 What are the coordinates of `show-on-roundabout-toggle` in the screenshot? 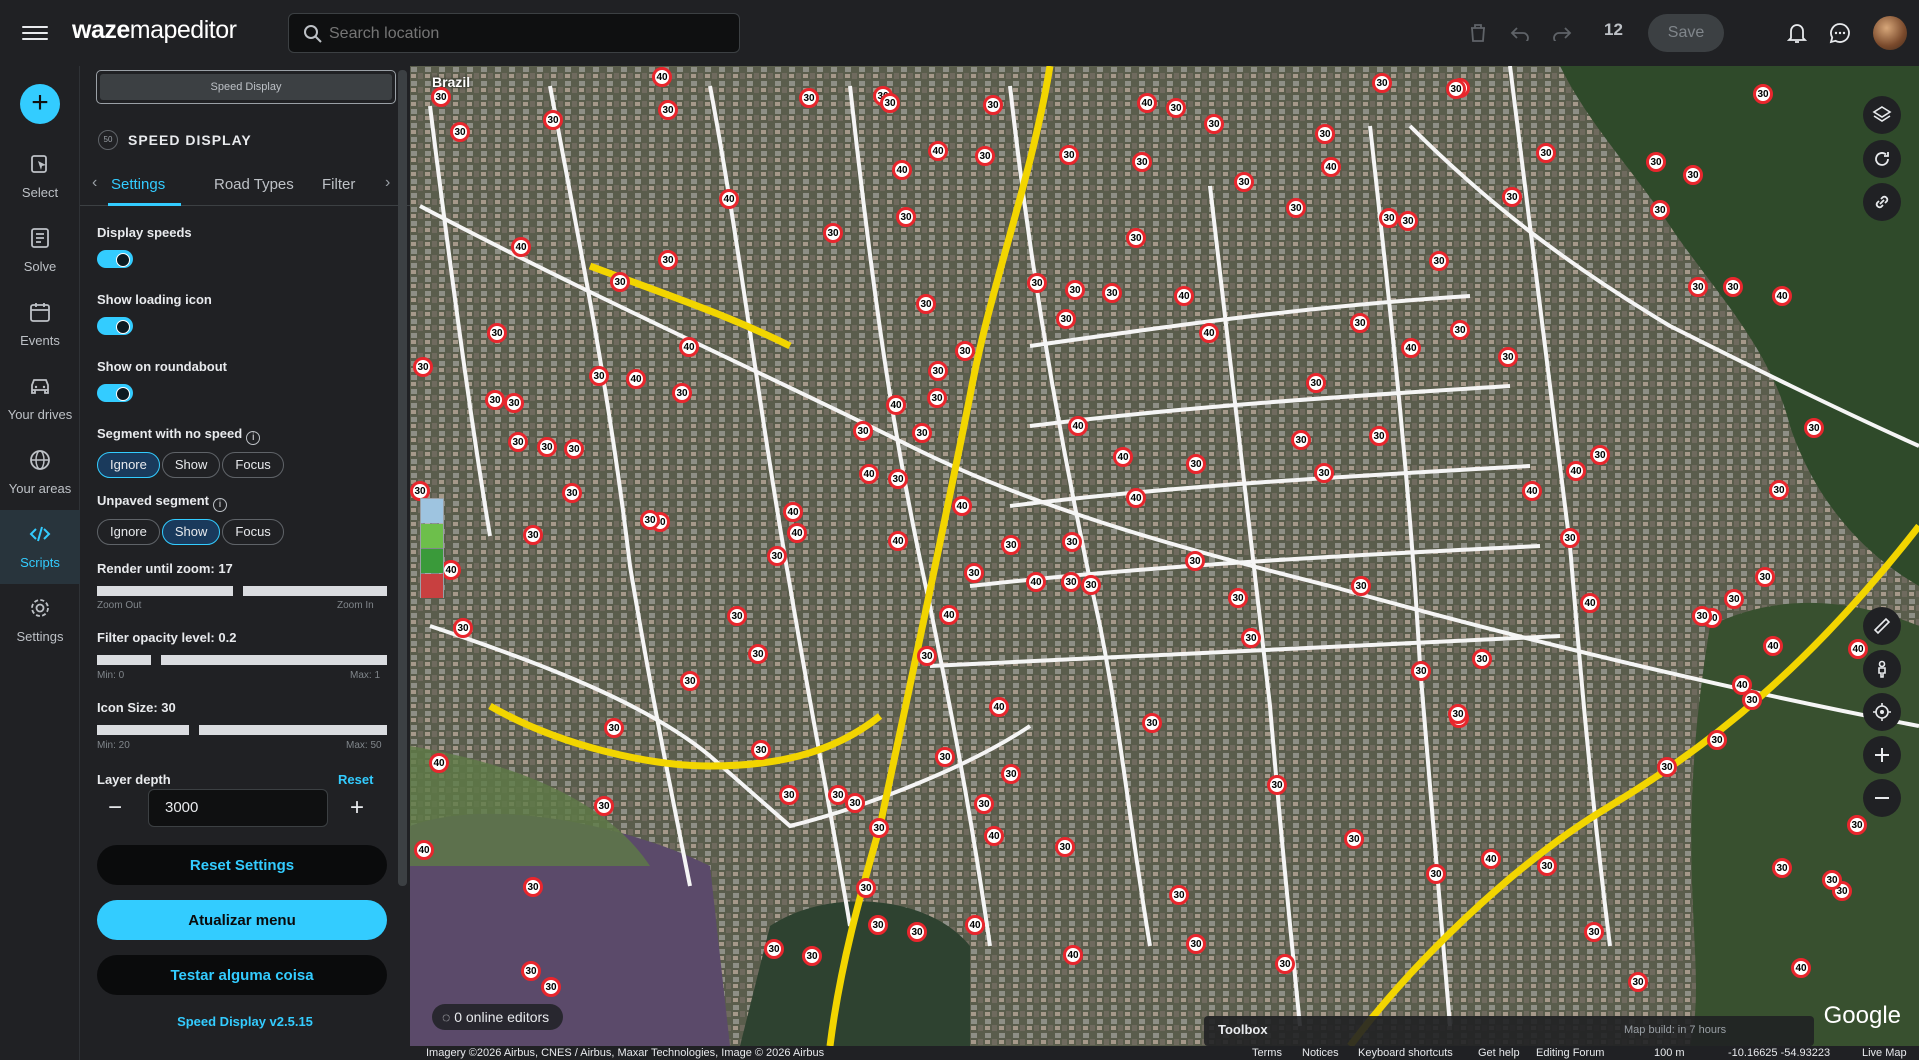 It's located at (115, 393).